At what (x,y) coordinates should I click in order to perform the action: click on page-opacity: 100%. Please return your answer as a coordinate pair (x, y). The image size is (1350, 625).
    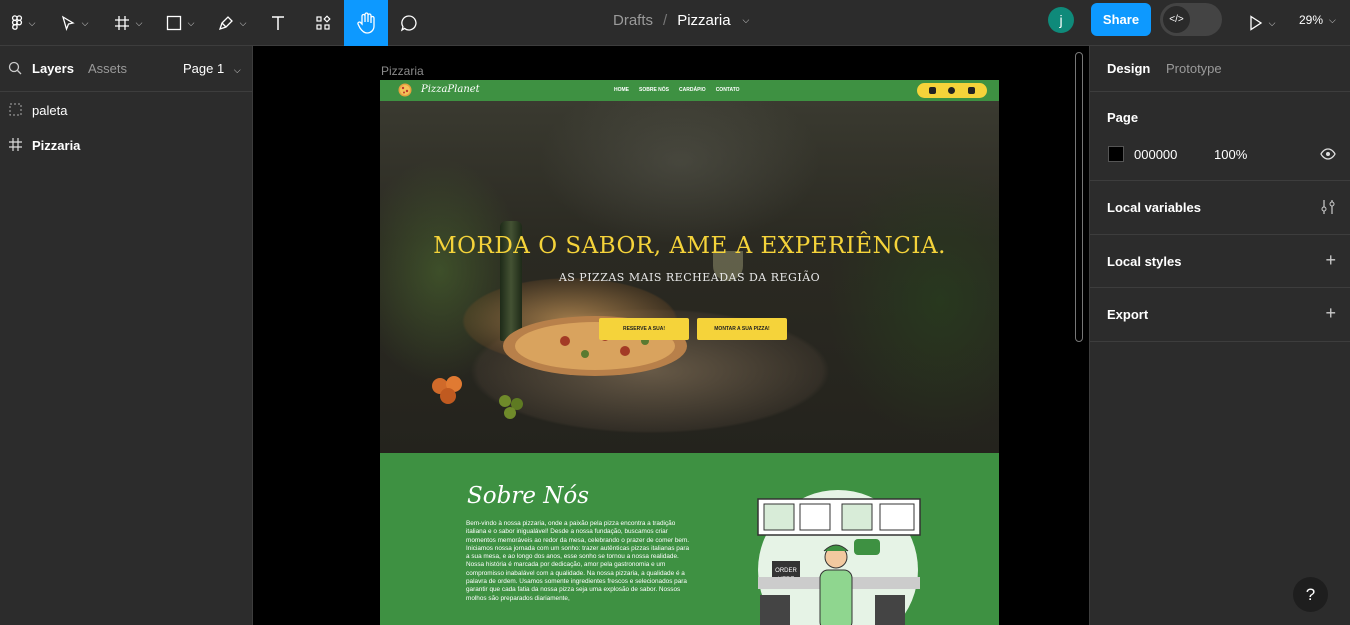
    Looking at the image, I should click on (1230, 154).